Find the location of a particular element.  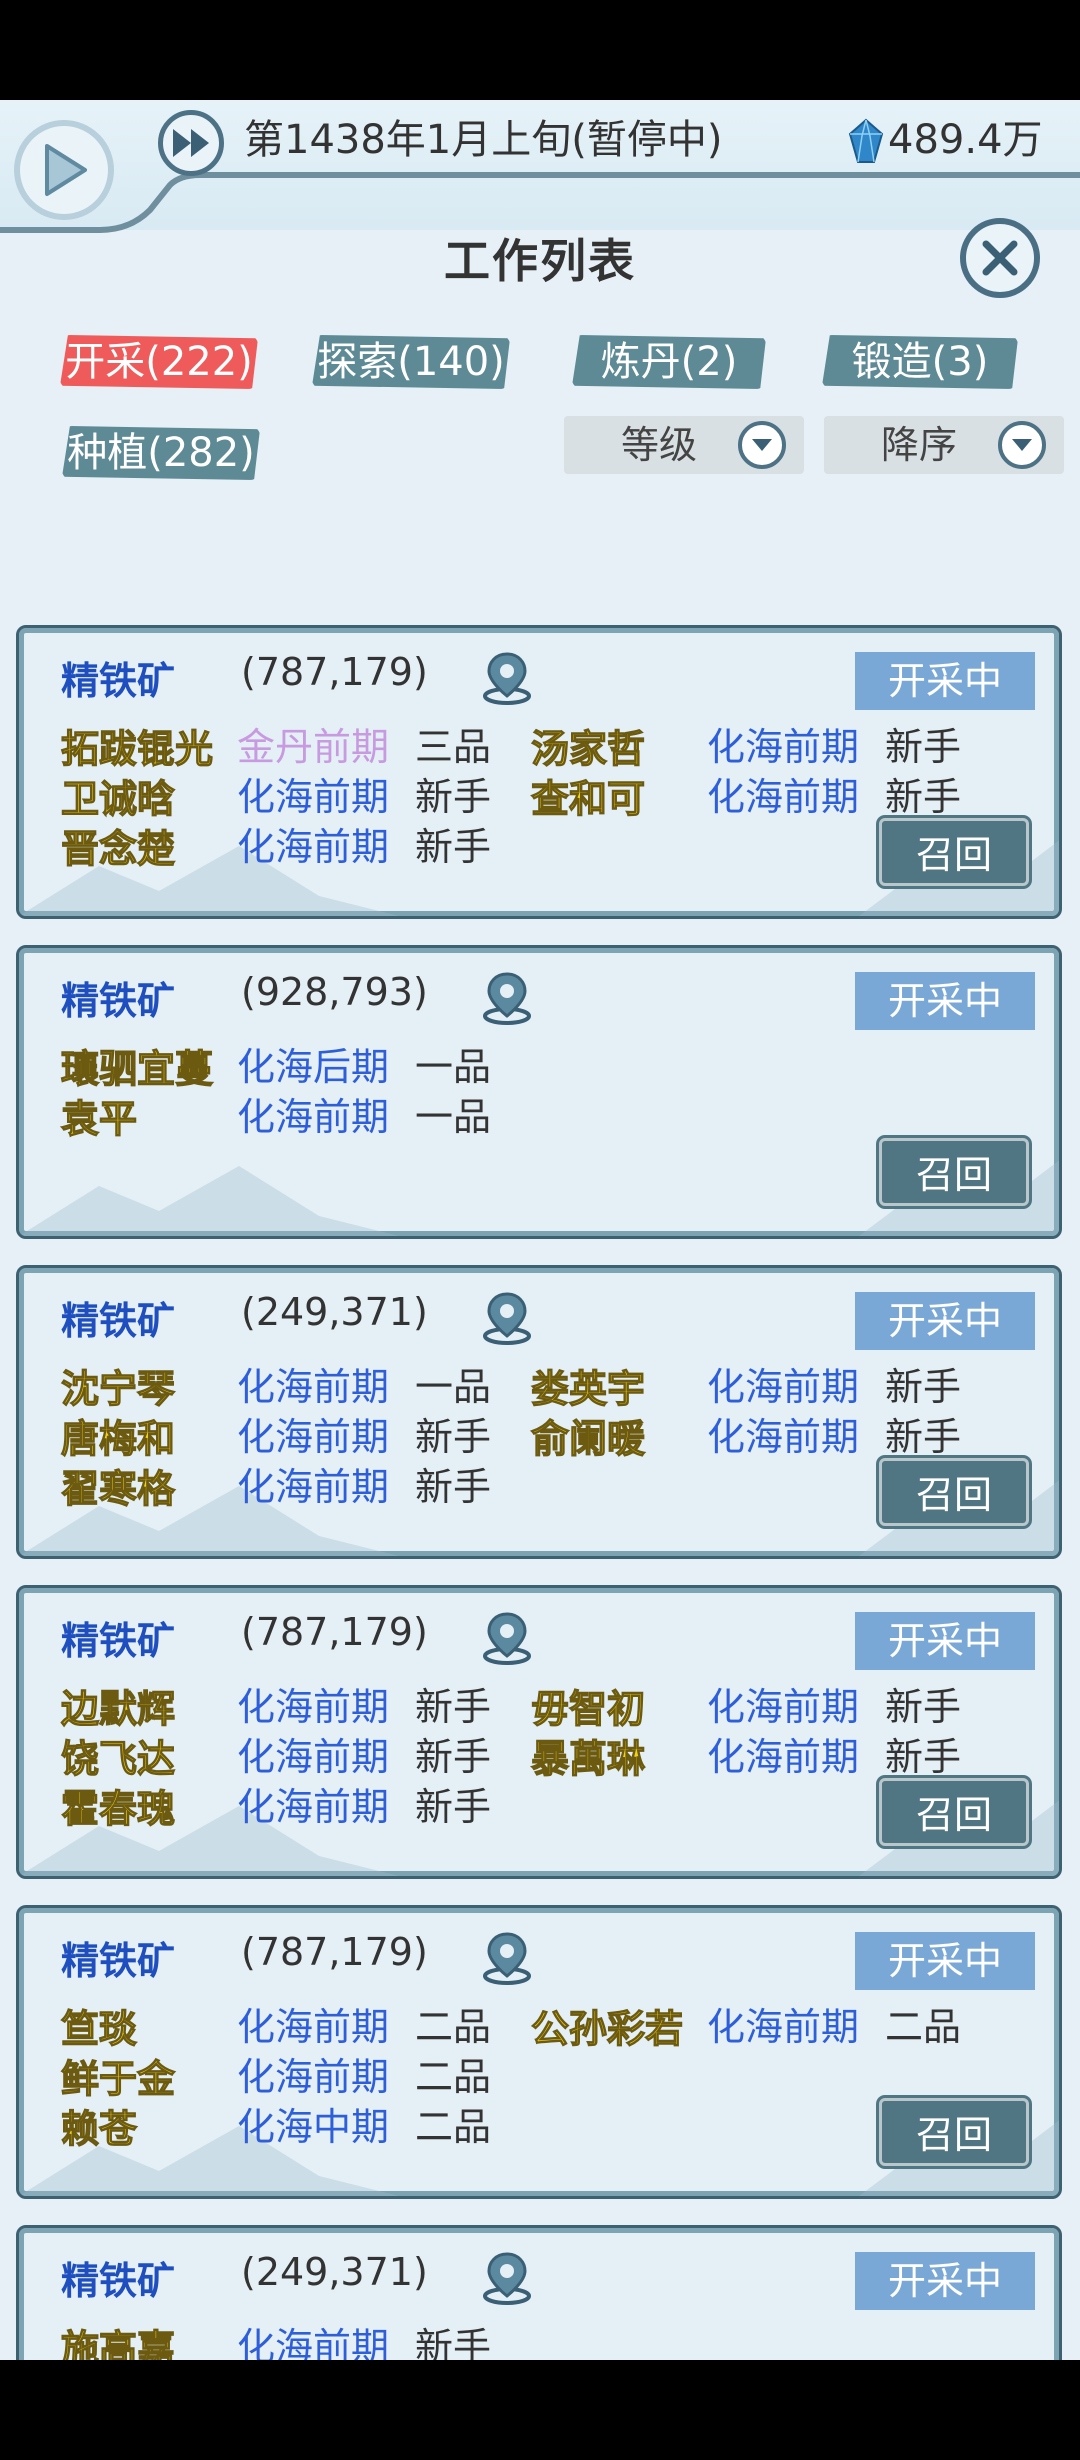

sort-field-select: 等级 is located at coordinates (684, 445).